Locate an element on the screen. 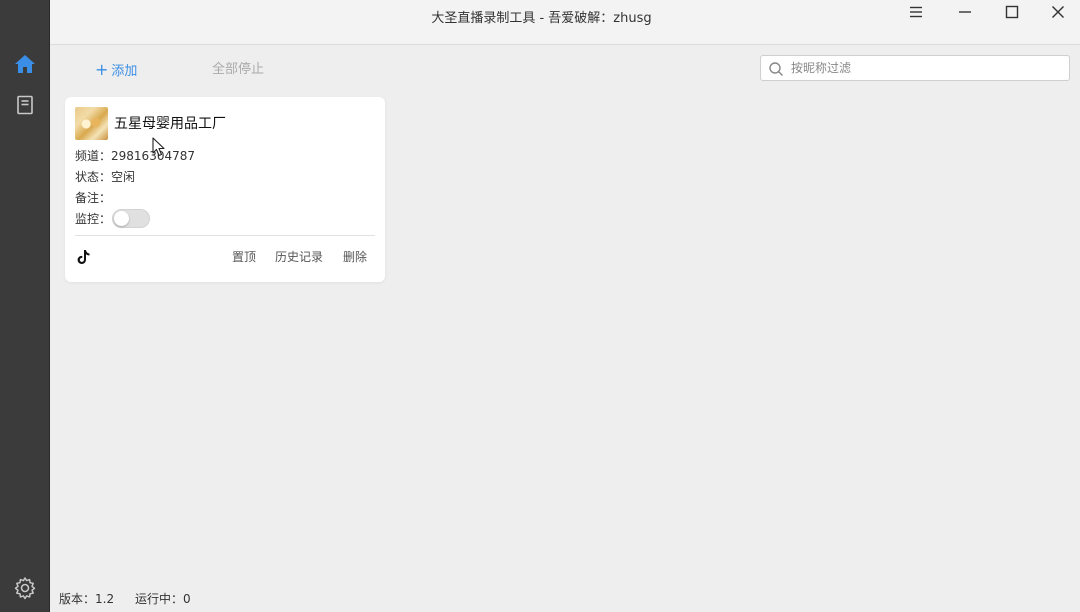 The width and height of the screenshot is (1080, 612). monitor-toggle is located at coordinates (131, 218).